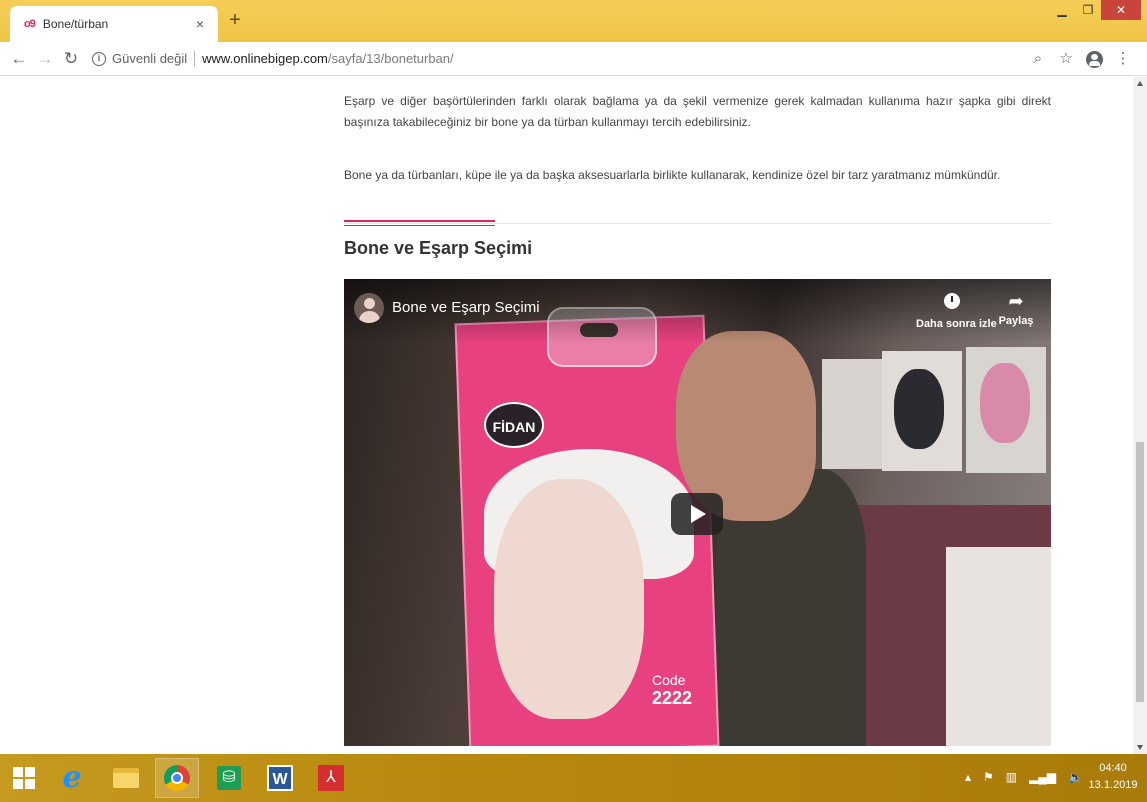 The height and width of the screenshot is (802, 1147). I want to click on heading-accent-line-thin, so click(419, 225).